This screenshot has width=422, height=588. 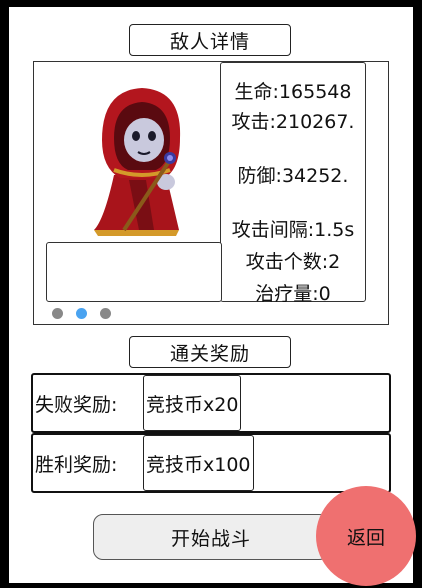 What do you see at coordinates (76, 464) in the screenshot?
I see `victory-reward-label: 胜利奖励:` at bounding box center [76, 464].